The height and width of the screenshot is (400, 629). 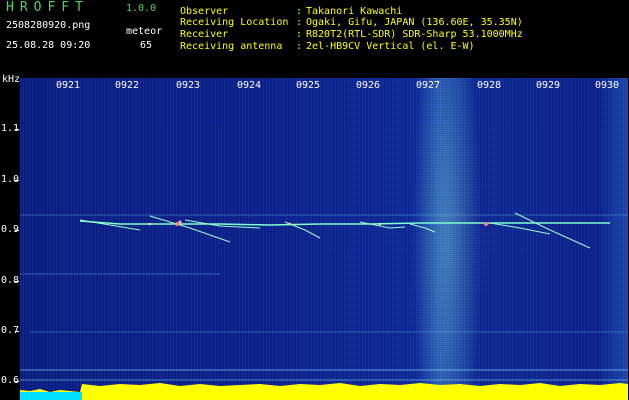 What do you see at coordinates (48, 45) in the screenshot?
I see `datetime: 25.08.28 09:20` at bounding box center [48, 45].